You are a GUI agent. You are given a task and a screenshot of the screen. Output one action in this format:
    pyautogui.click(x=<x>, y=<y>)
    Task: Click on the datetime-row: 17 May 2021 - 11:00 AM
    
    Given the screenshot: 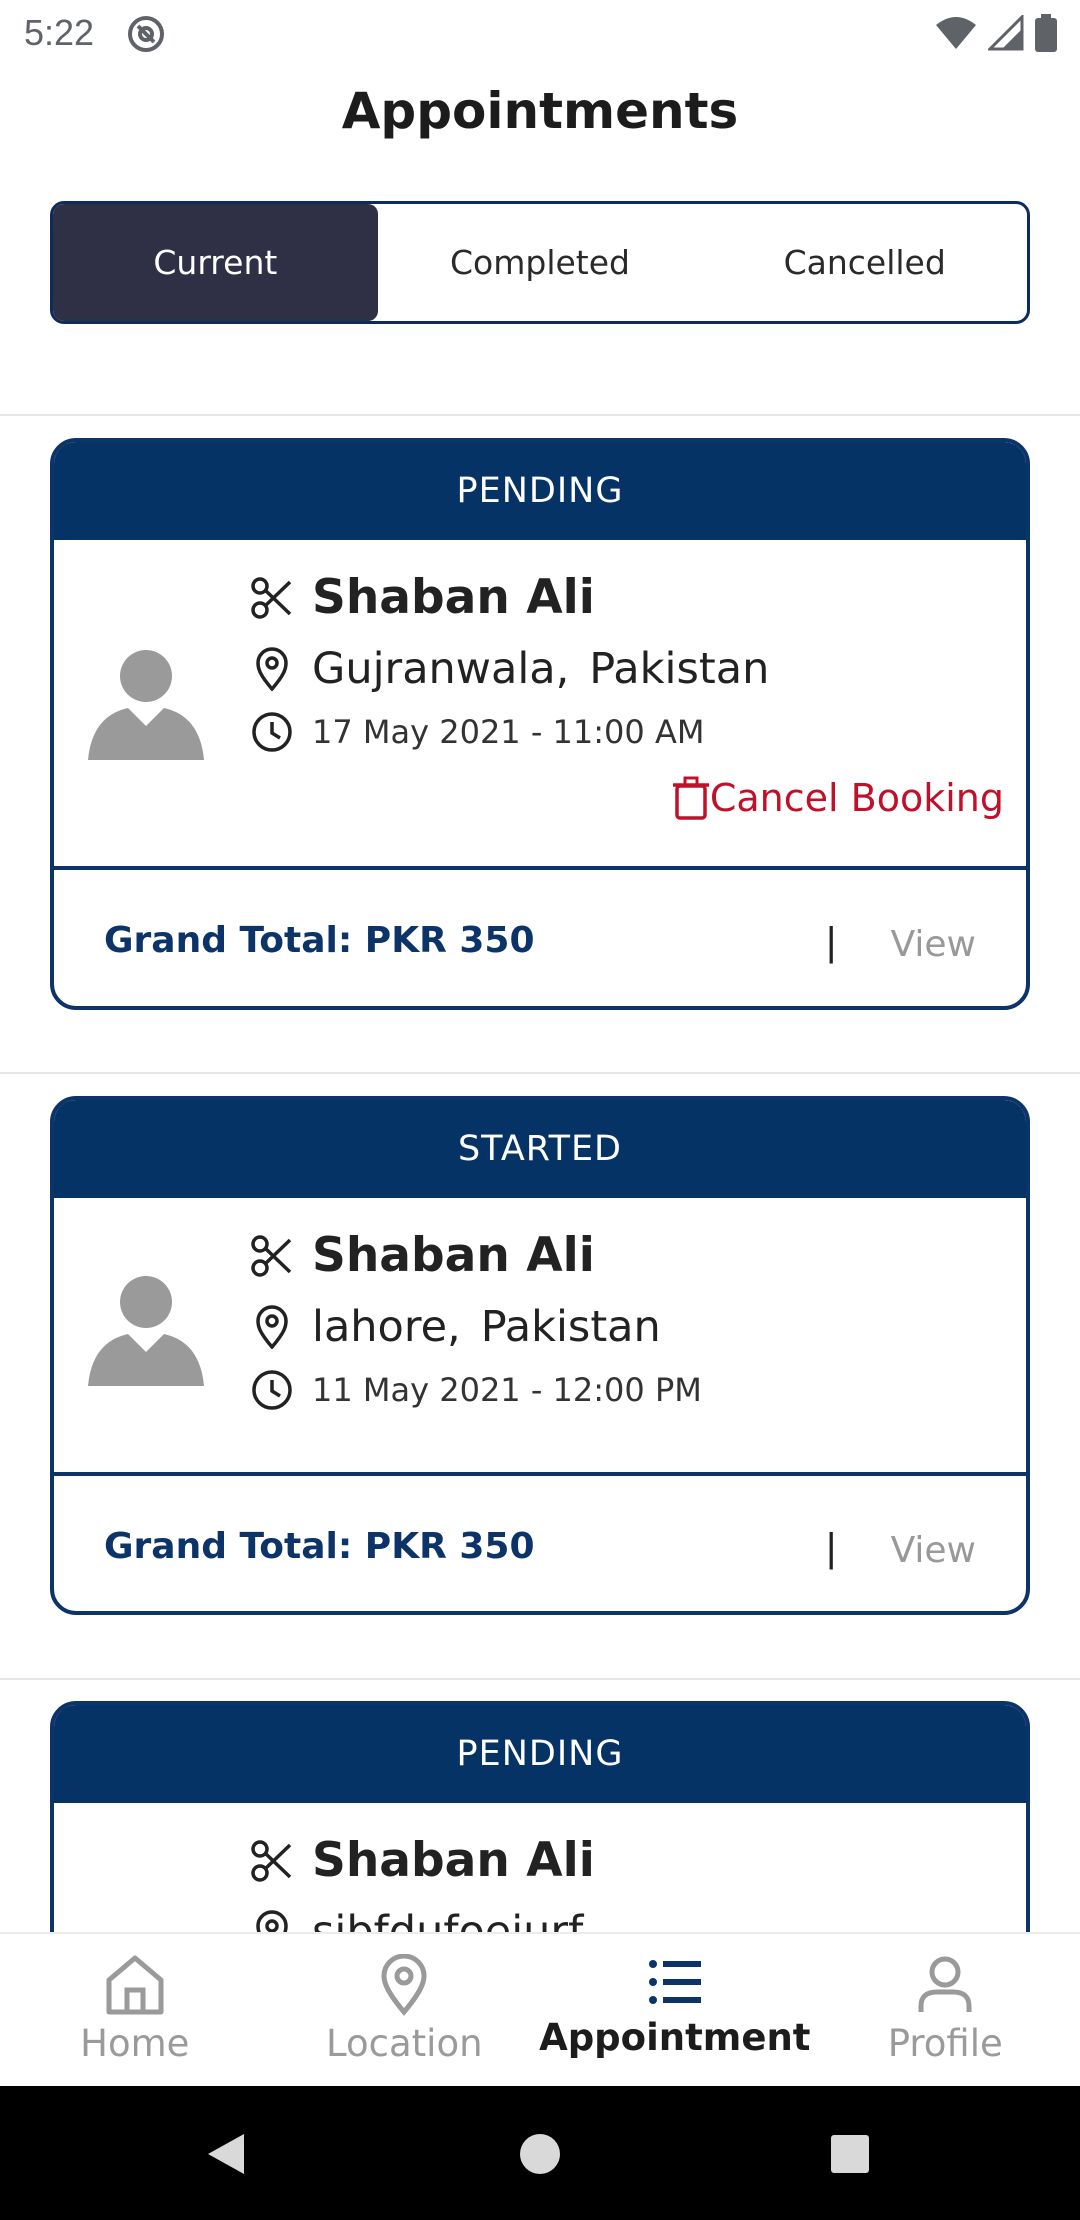 What is the action you would take?
    pyautogui.click(x=477, y=732)
    